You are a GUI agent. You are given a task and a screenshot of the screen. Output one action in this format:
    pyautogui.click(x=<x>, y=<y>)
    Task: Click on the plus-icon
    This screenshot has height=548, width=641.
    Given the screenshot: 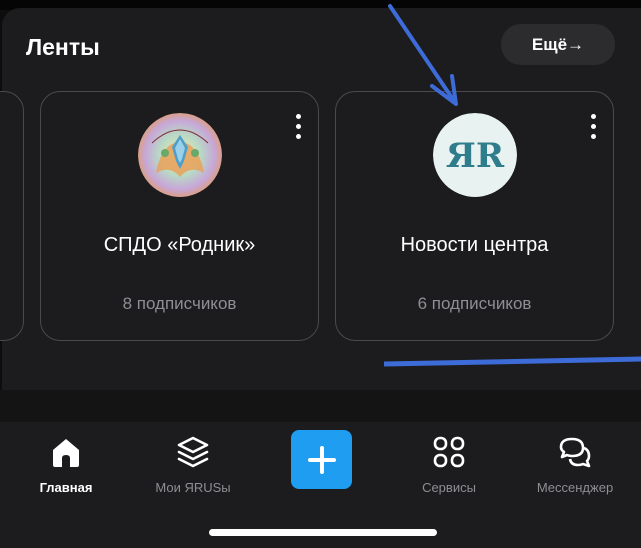 What is the action you would take?
    pyautogui.click(x=321, y=459)
    